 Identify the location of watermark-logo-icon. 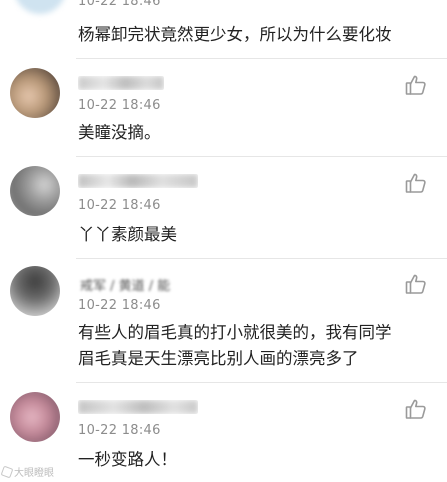
(7, 471).